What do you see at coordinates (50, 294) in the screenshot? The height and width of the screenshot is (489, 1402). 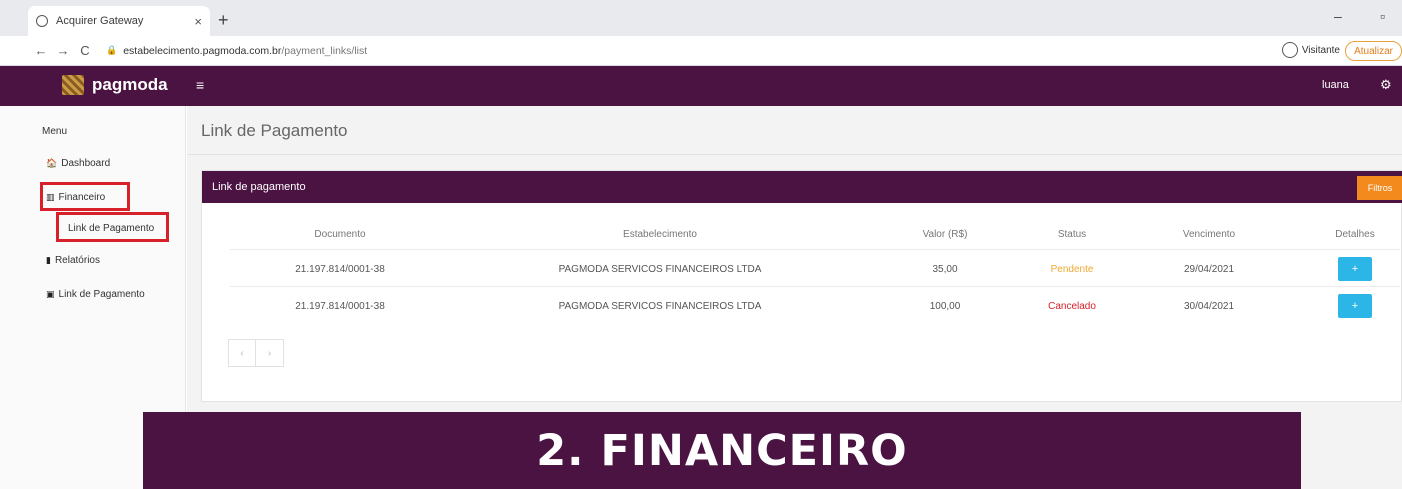 I see `card-icon: ▣` at bounding box center [50, 294].